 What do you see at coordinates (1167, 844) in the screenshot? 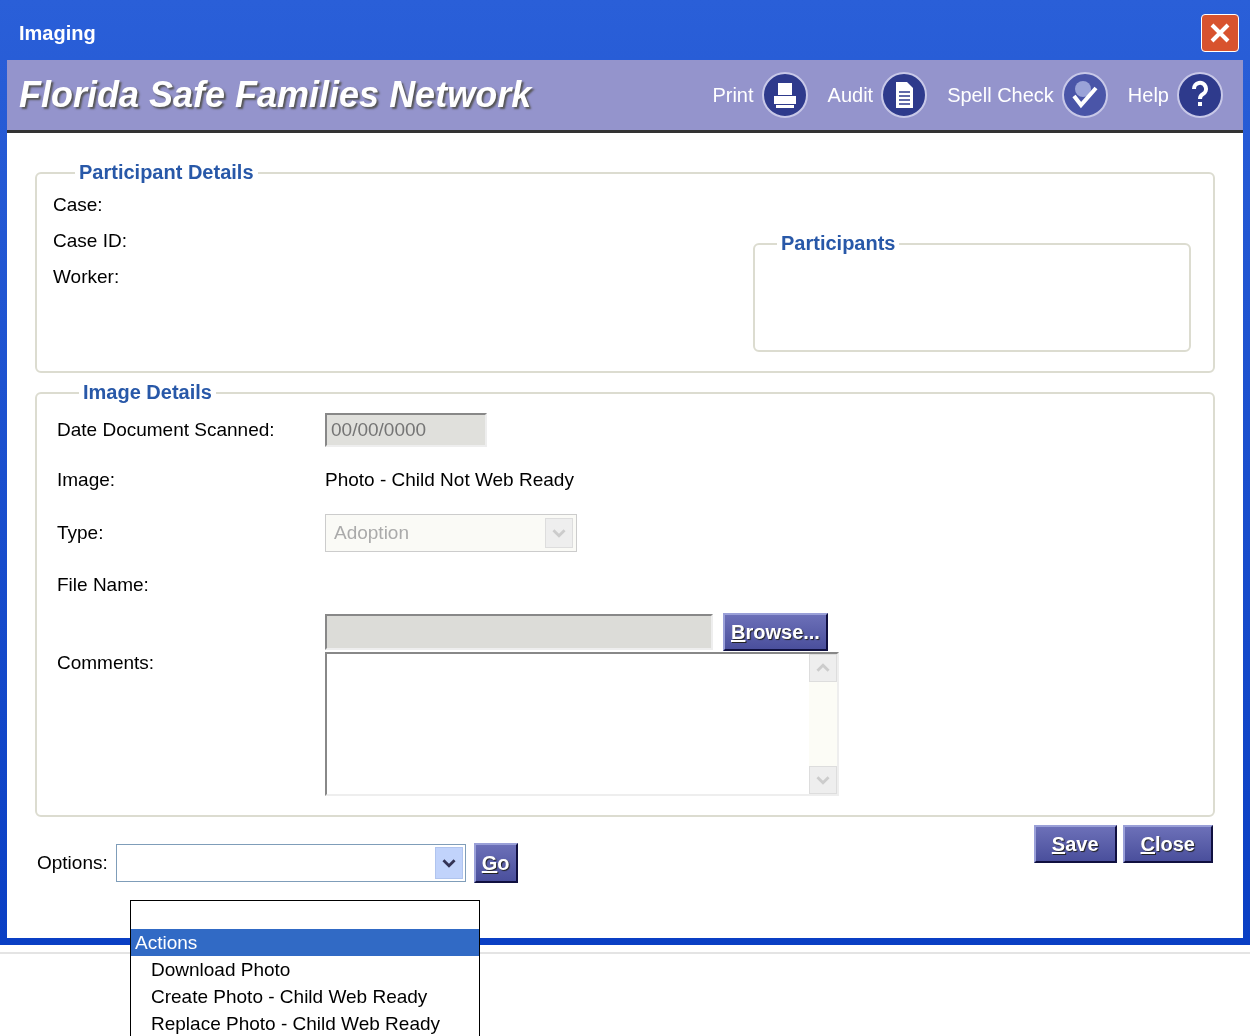
I see `form-button: Close` at bounding box center [1167, 844].